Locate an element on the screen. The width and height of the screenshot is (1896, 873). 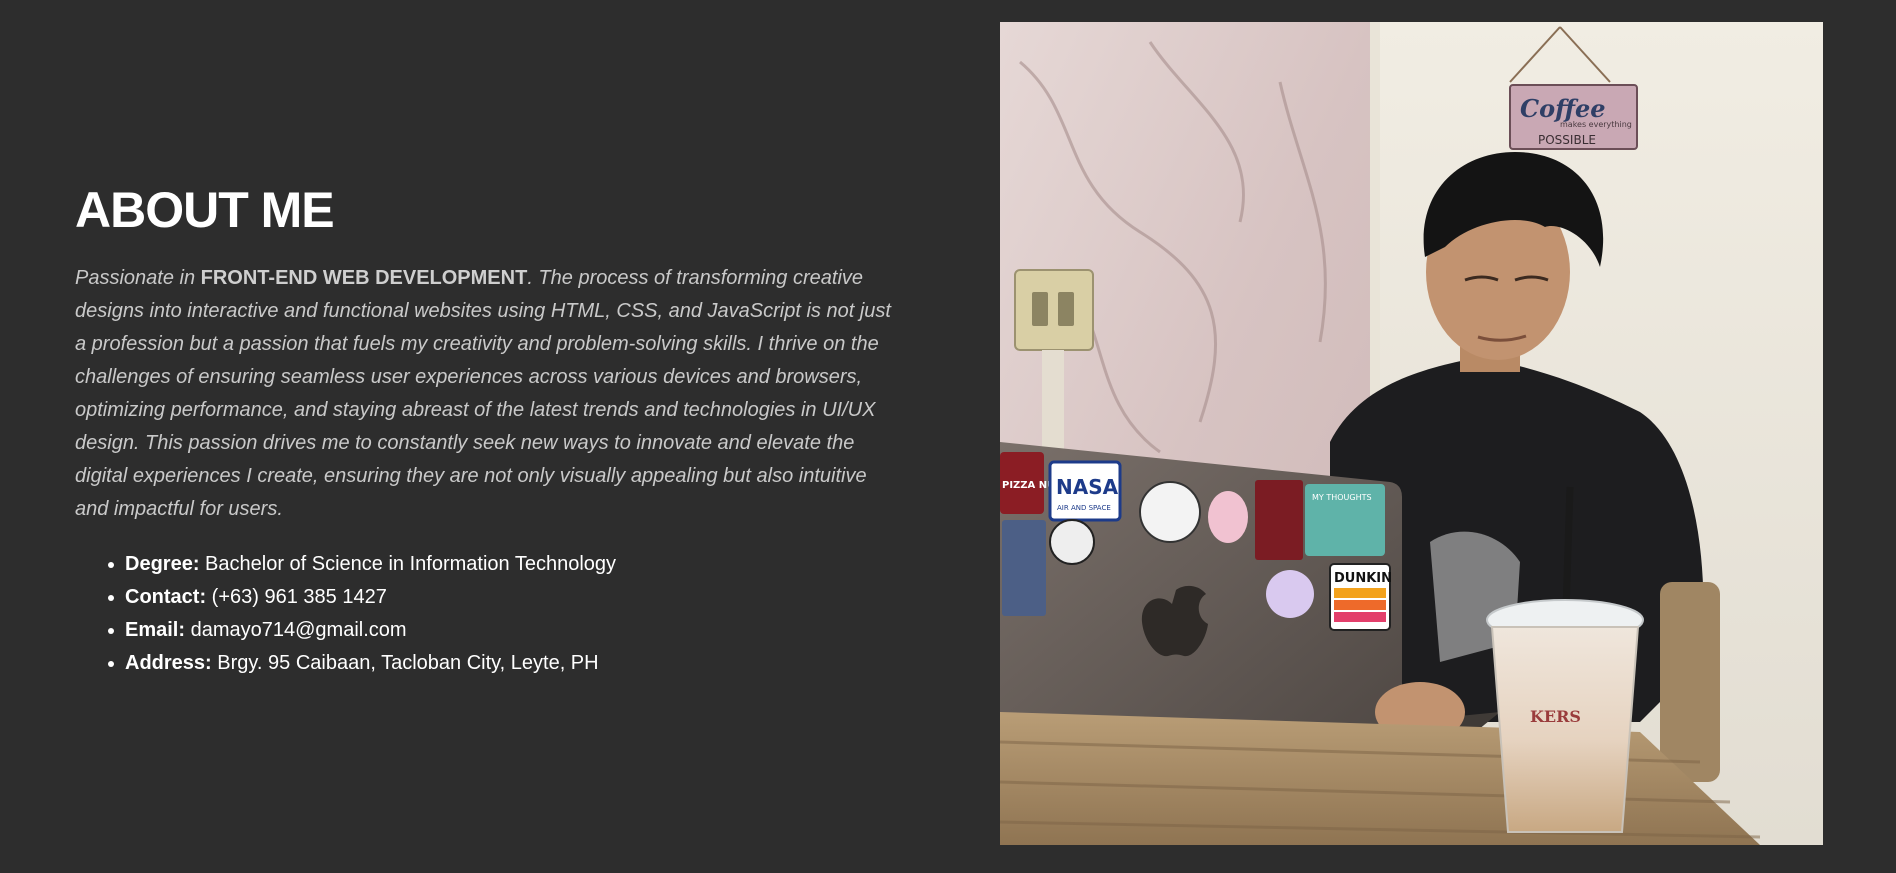
cup-text: KERS is located at coordinates (1555, 716).